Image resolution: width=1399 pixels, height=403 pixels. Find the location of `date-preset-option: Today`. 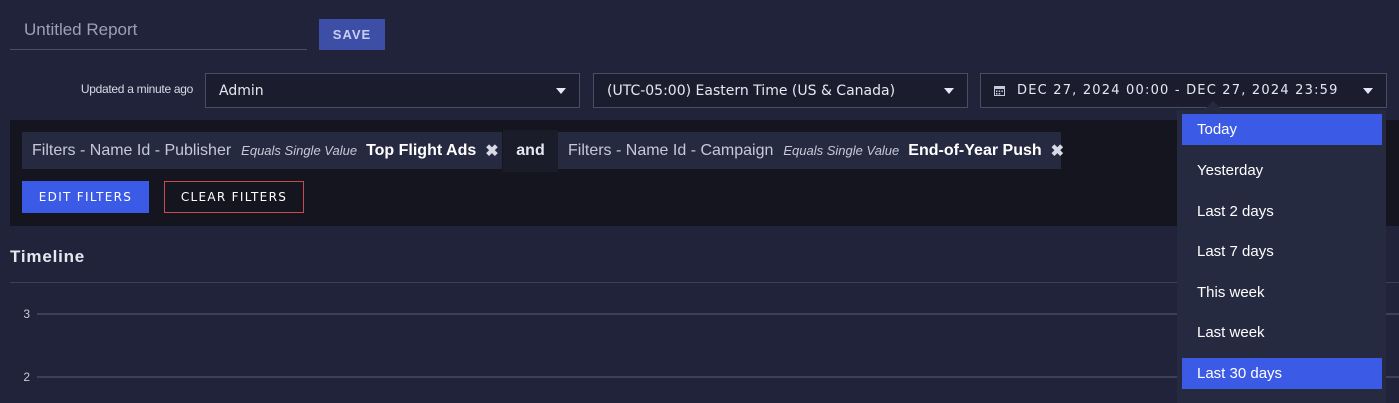

date-preset-option: Today is located at coordinates (1282, 129).